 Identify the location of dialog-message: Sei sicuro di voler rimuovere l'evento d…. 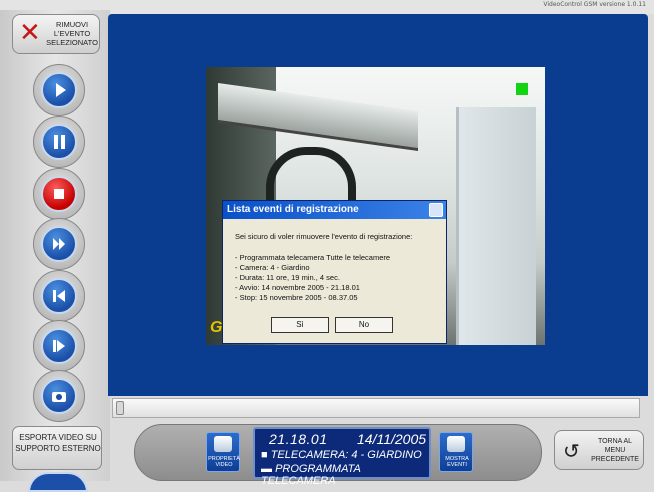
(324, 236).